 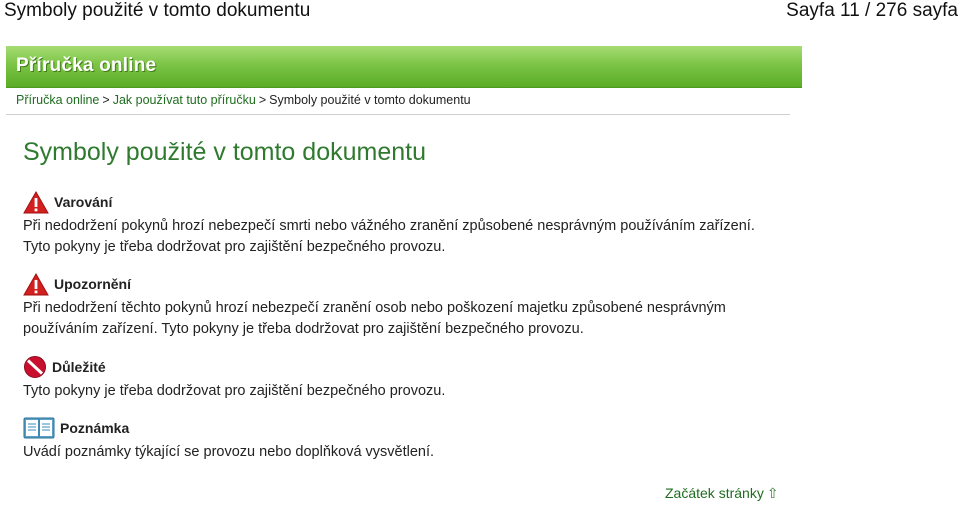 I want to click on back-to-top-link: Začátek stránky ⇧, so click(x=722, y=493).